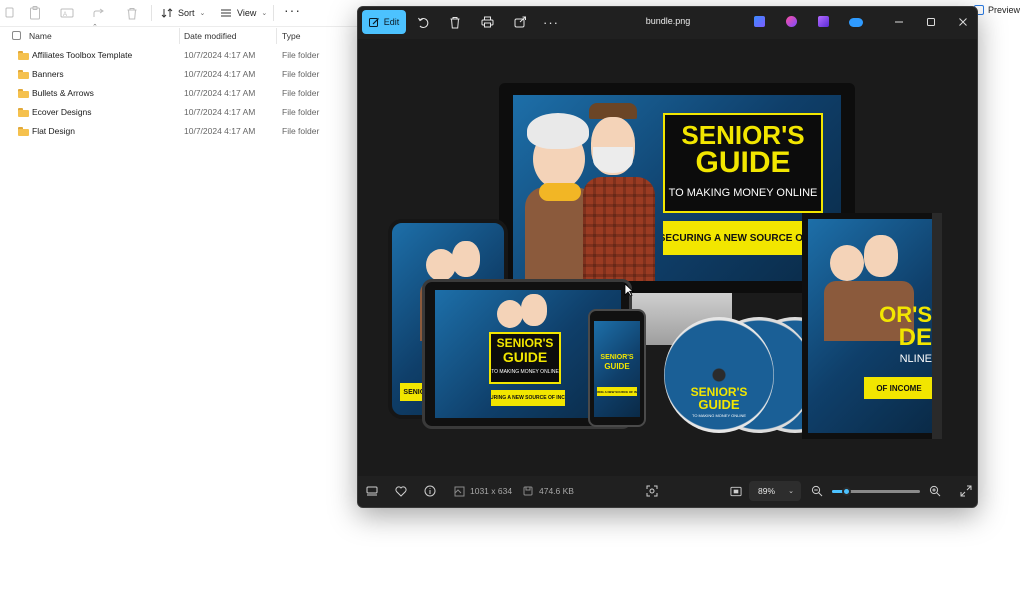  I want to click on monitor-subtitle: TO MAKING MONEY ONLINE, so click(743, 193).